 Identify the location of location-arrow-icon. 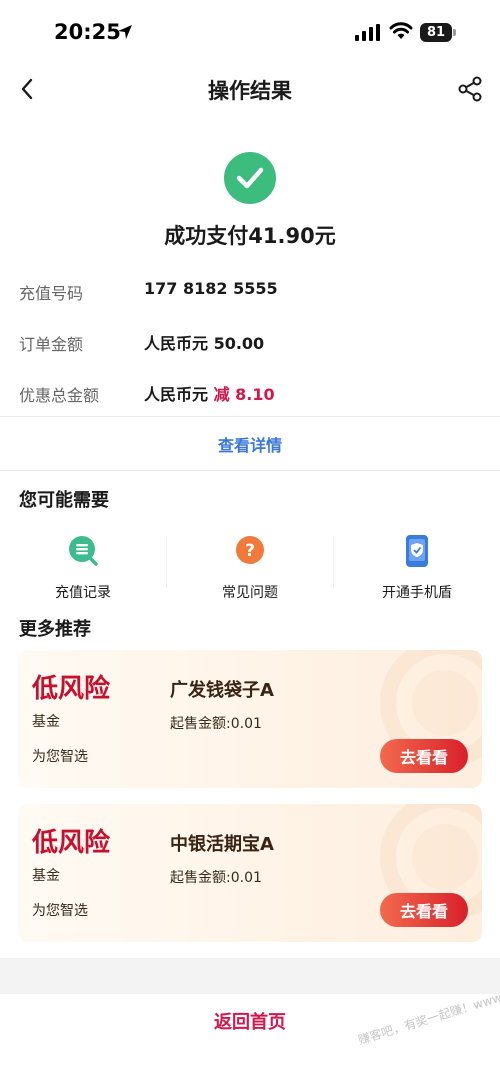
(125, 32).